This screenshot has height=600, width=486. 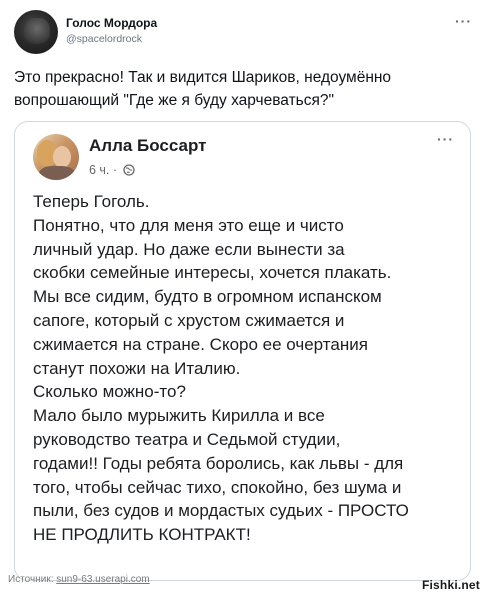 What do you see at coordinates (104, 39) in the screenshot?
I see `author-handle: @spacelordrock` at bounding box center [104, 39].